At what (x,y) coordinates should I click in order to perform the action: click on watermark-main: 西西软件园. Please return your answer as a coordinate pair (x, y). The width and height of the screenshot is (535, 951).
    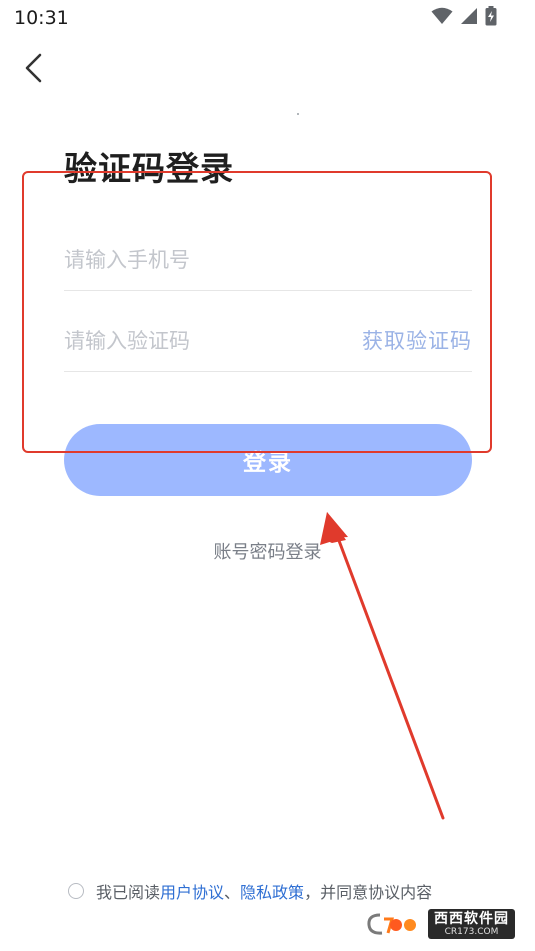
    Looking at the image, I should click on (471, 919).